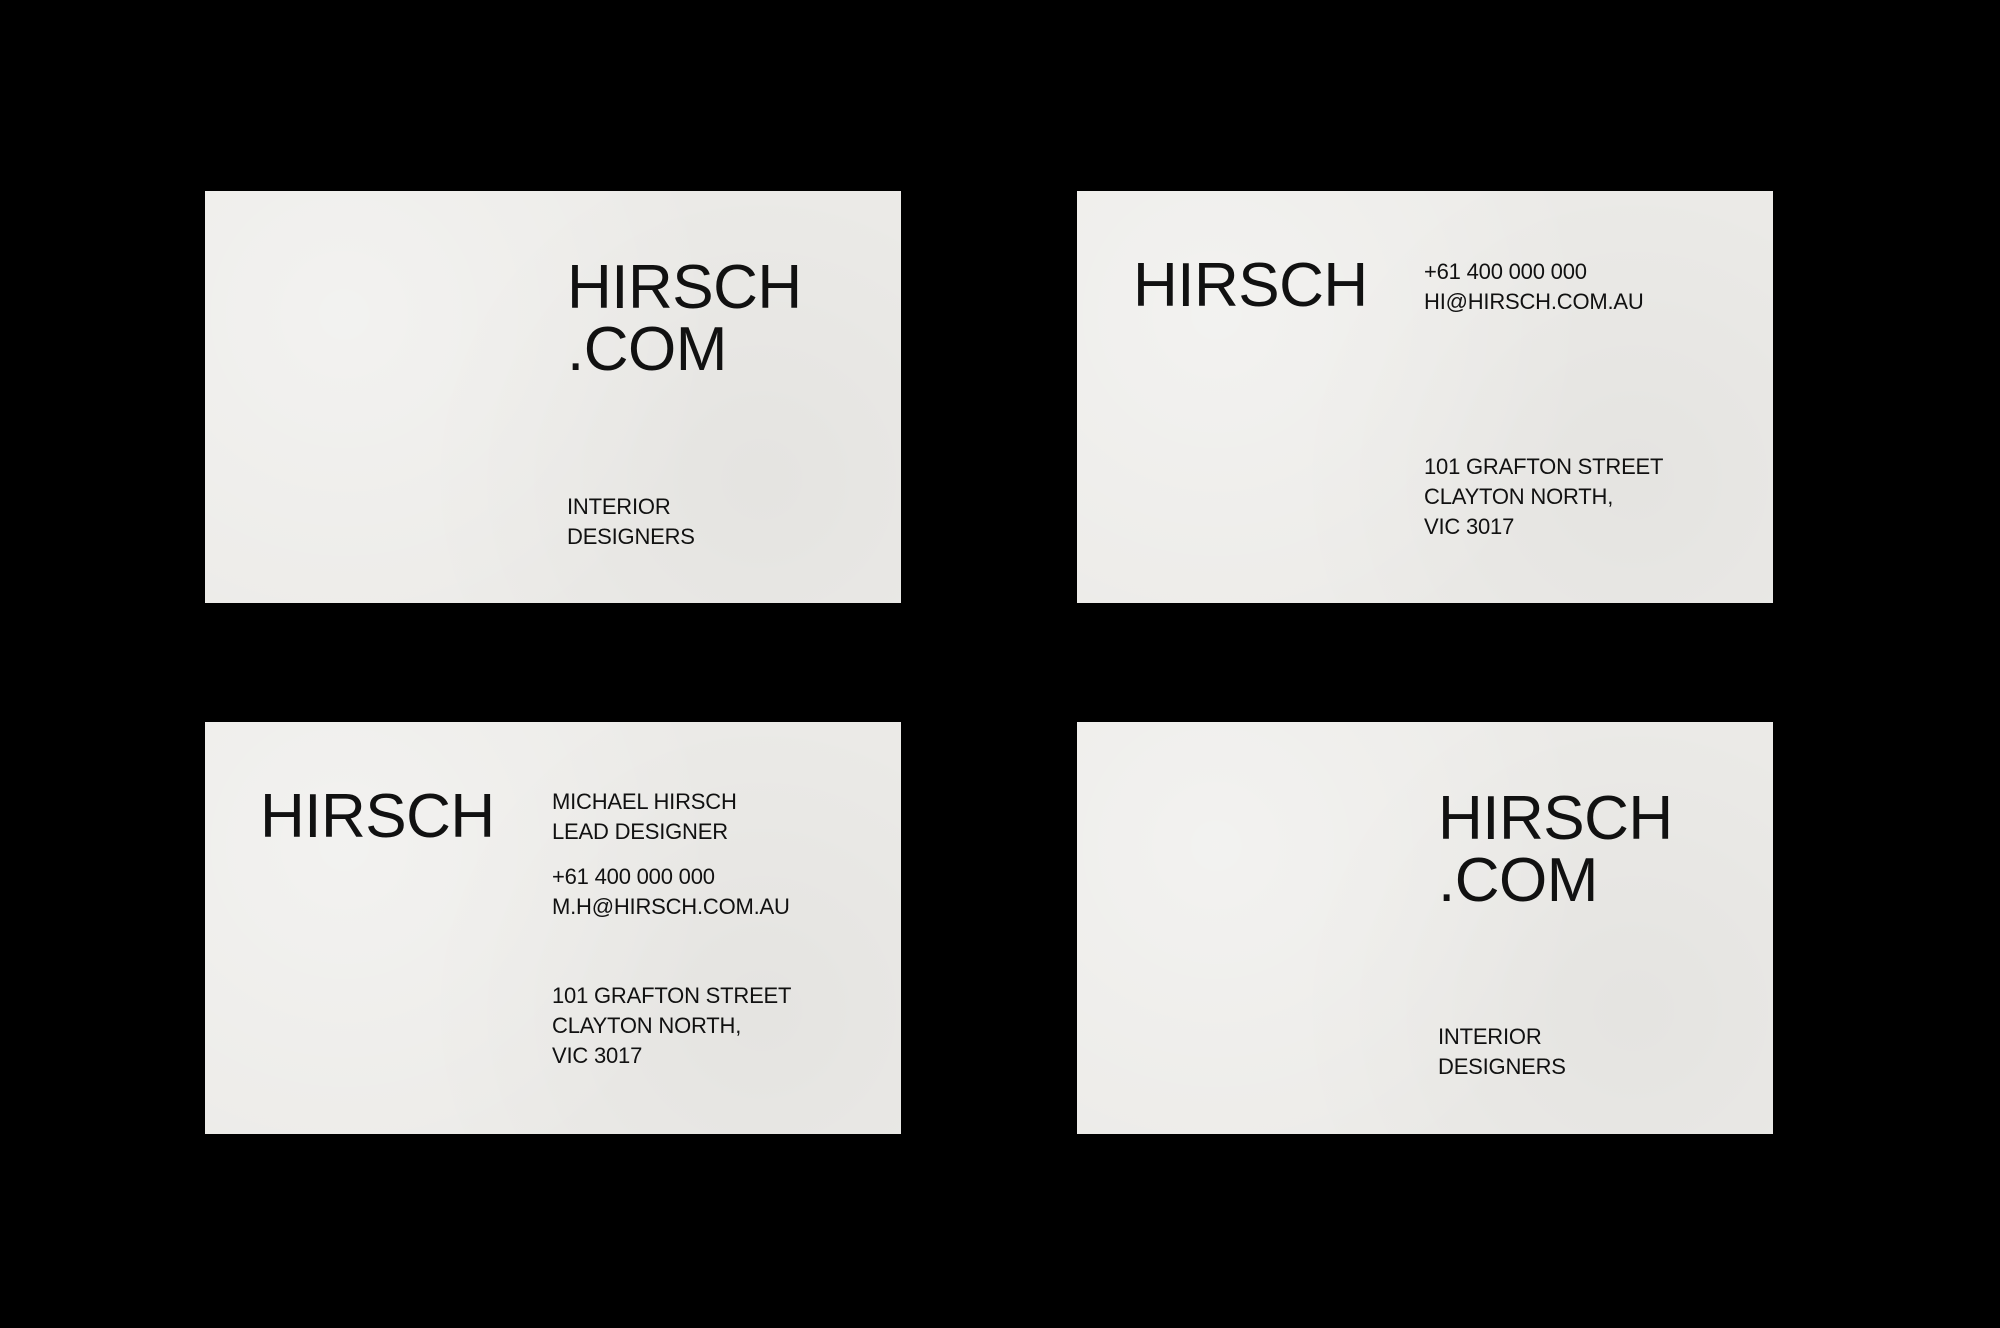 This screenshot has width=2000, height=1328. I want to click on person-title: LEAD DESIGNER, so click(640, 831).